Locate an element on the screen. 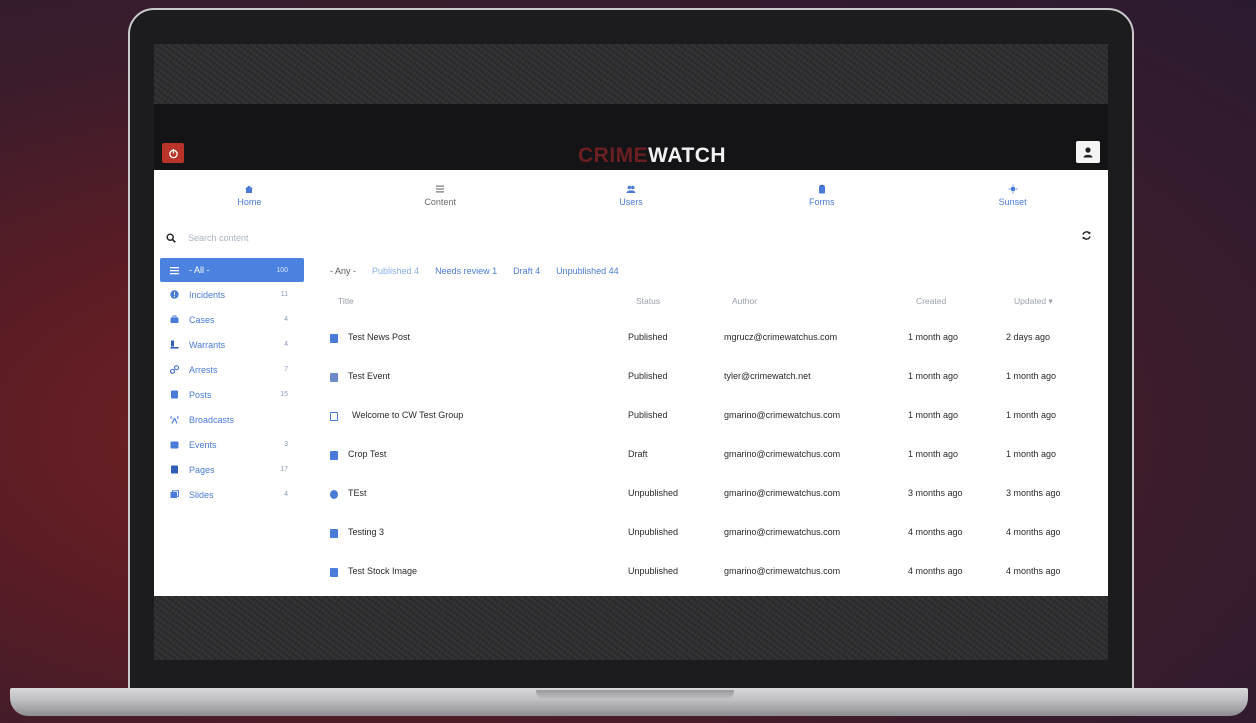 The width and height of the screenshot is (1256, 723). row-created: 4 months ago is located at coordinates (935, 571).